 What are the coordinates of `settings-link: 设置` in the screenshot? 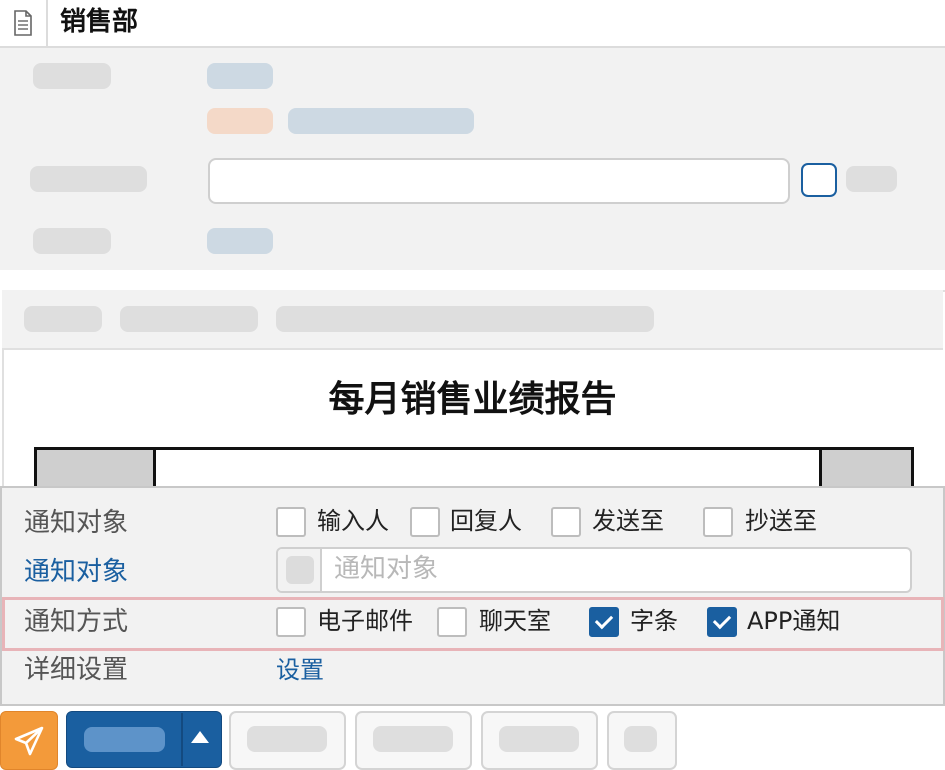 It's located at (300, 670).